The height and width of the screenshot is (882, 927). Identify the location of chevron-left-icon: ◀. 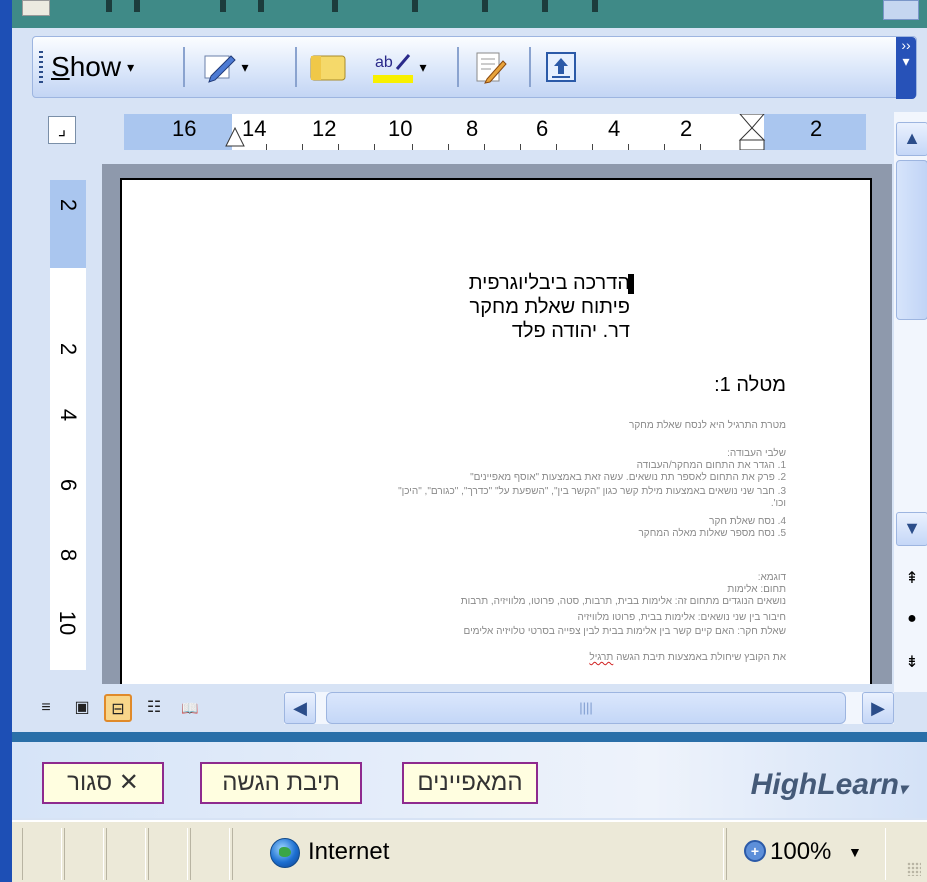
(300, 708).